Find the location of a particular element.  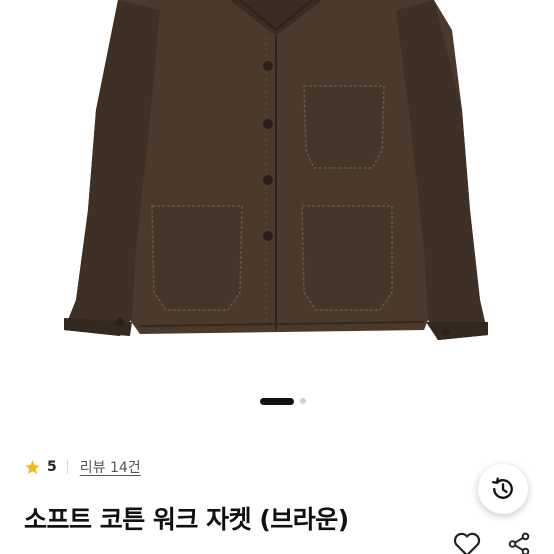

carousel-indicator is located at coordinates (277, 401).